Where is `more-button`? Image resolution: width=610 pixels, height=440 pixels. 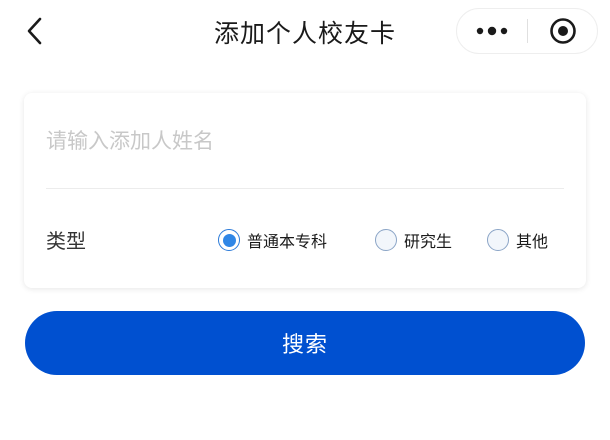
more-button is located at coordinates (492, 31).